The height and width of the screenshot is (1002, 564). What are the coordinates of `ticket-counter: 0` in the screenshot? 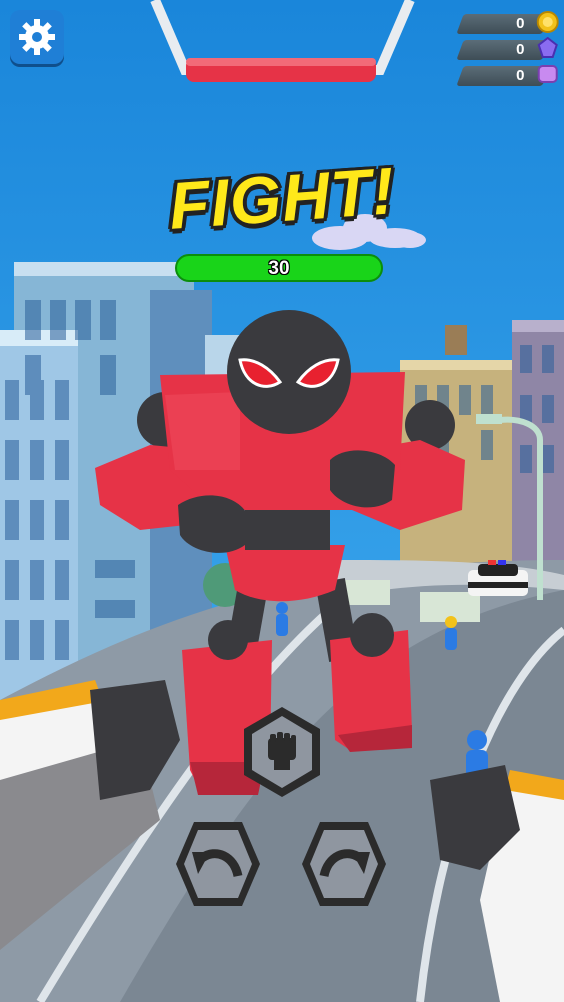 It's located at (507, 75).